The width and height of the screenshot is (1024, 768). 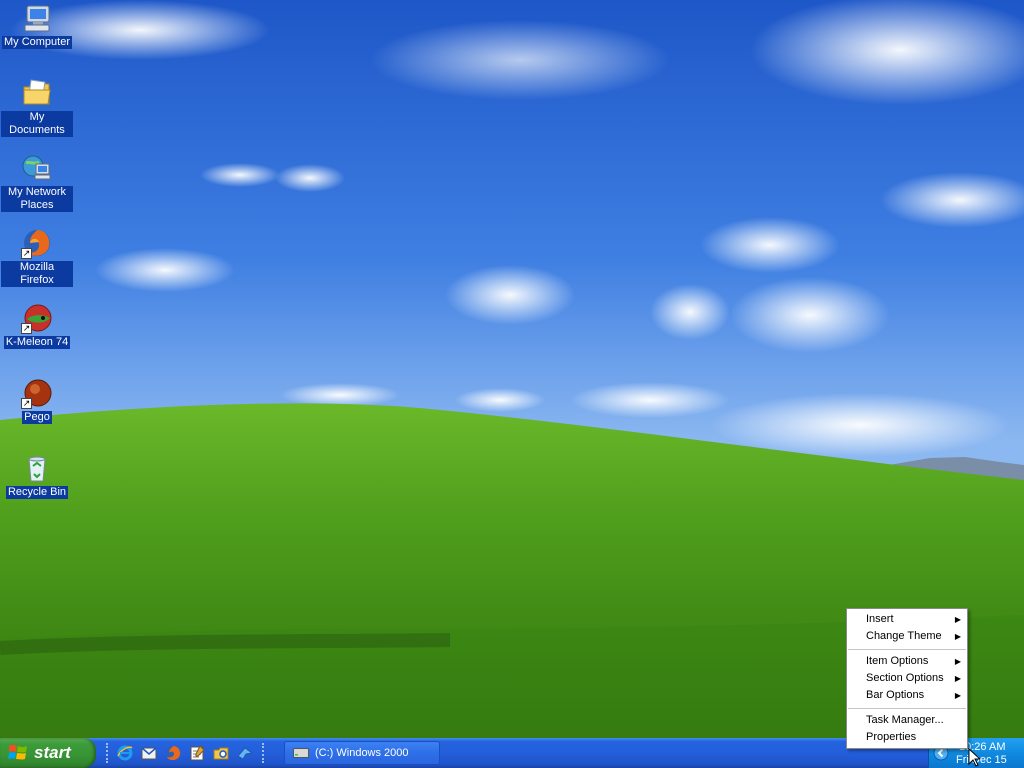 I want to click on desktop-icon-recycle-bin: Recycle Bin, so click(x=37, y=475).